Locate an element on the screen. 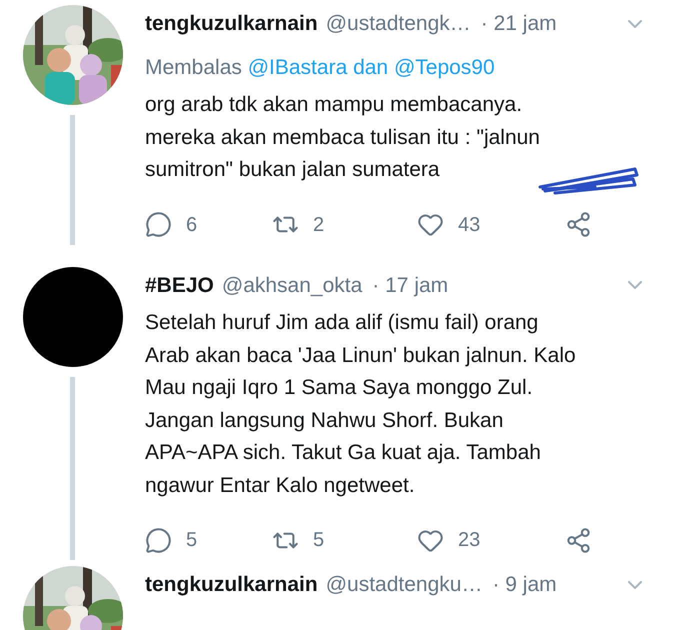 Image resolution: width=675 pixels, height=630 pixels. tweet-text: org arab tdk akan mampu membacanya. mereka akan membaca tulisan itu : "jalnun sumitron" bukan jalan sumatera is located at coordinates (342, 137).